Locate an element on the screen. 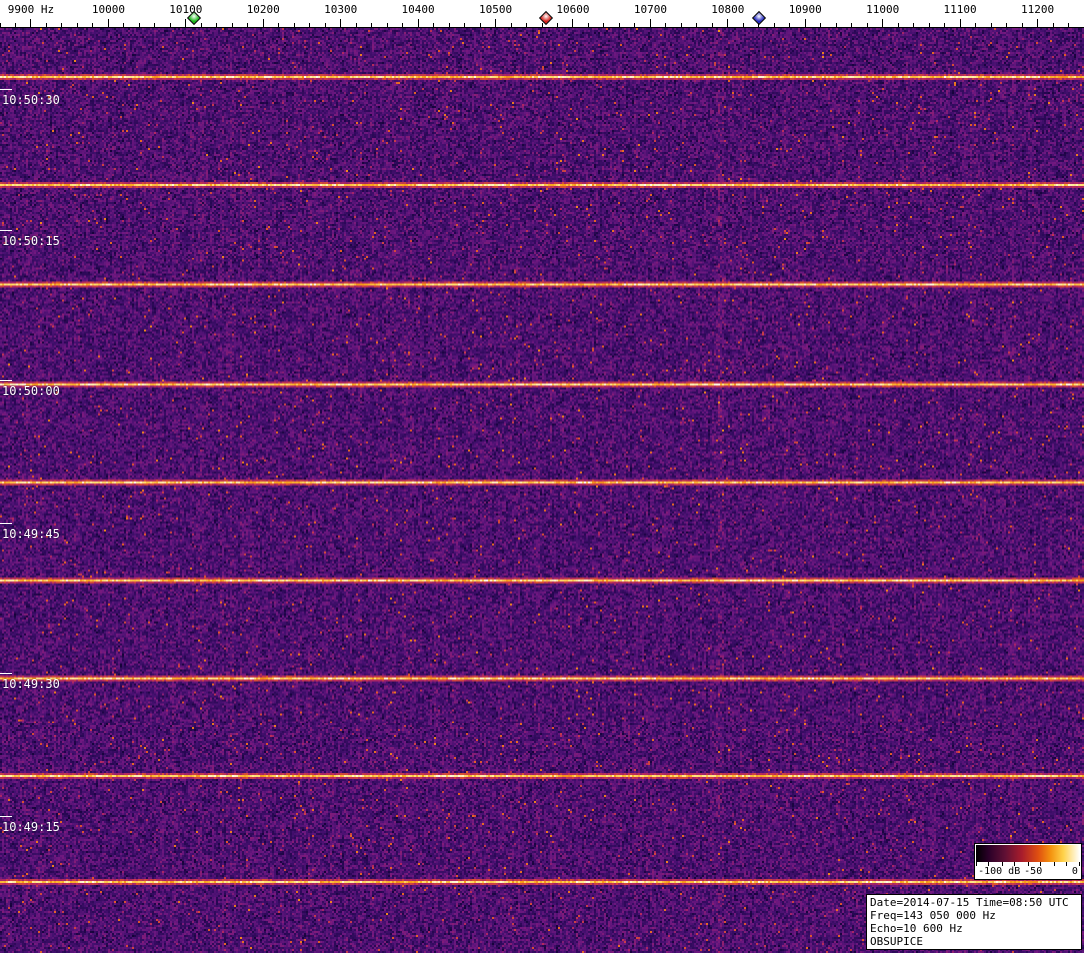 Image resolution: width=1084 pixels, height=953 pixels. colorbar: -100 dB -50 0 is located at coordinates (1028, 861).